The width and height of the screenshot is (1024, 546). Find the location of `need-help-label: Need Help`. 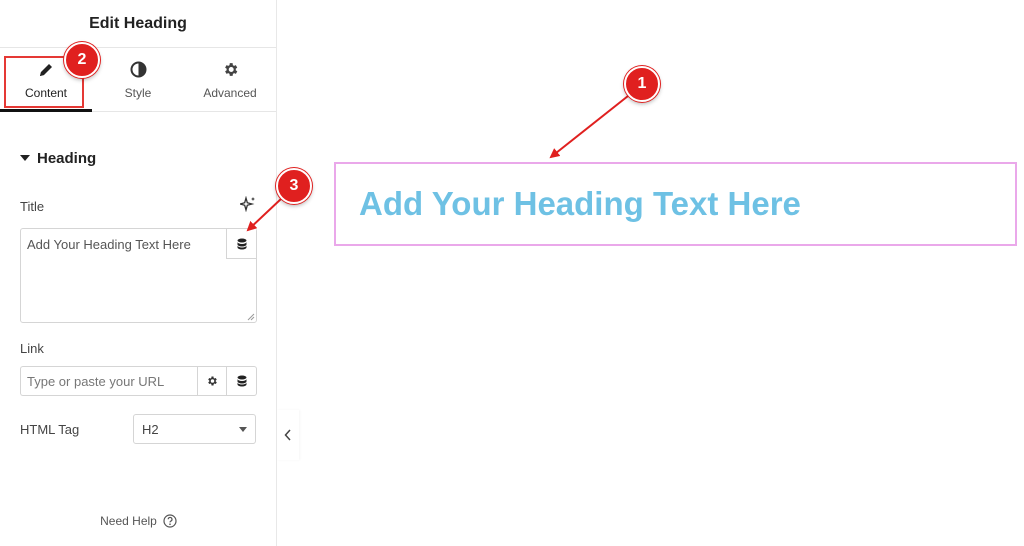

need-help-label: Need Help is located at coordinates (128, 521).